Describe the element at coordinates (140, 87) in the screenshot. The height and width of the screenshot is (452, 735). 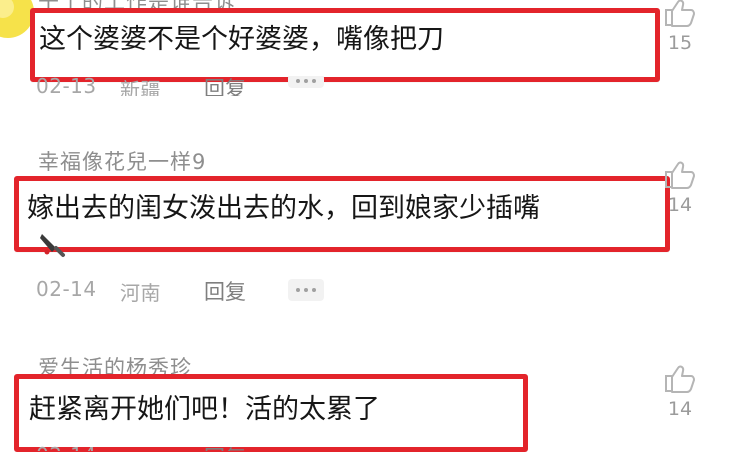
I see `comment-location: 新疆` at that location.